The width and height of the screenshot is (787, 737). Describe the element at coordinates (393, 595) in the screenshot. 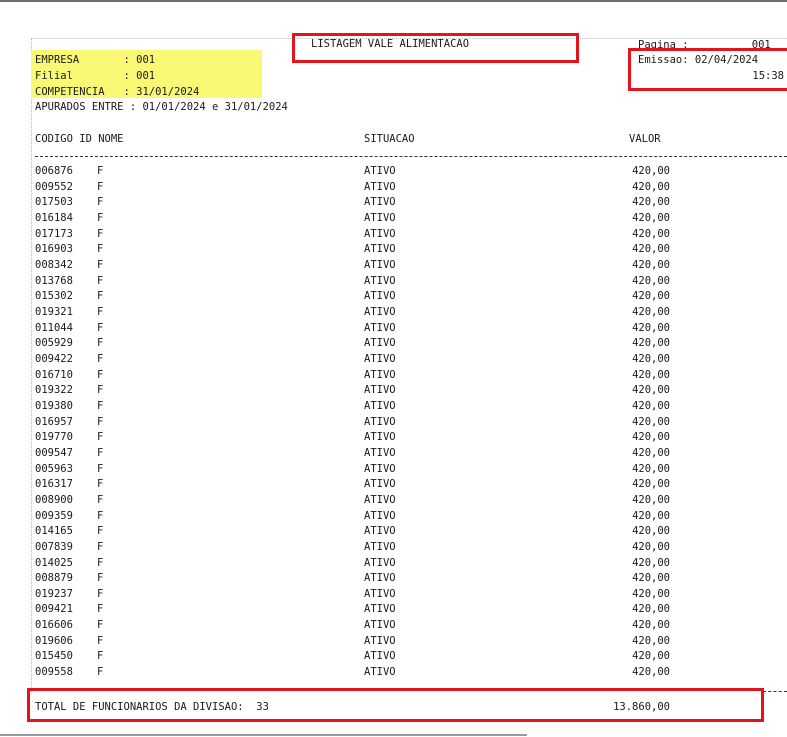

I see `table-row: 019237 F ATIVO 420,00` at that location.